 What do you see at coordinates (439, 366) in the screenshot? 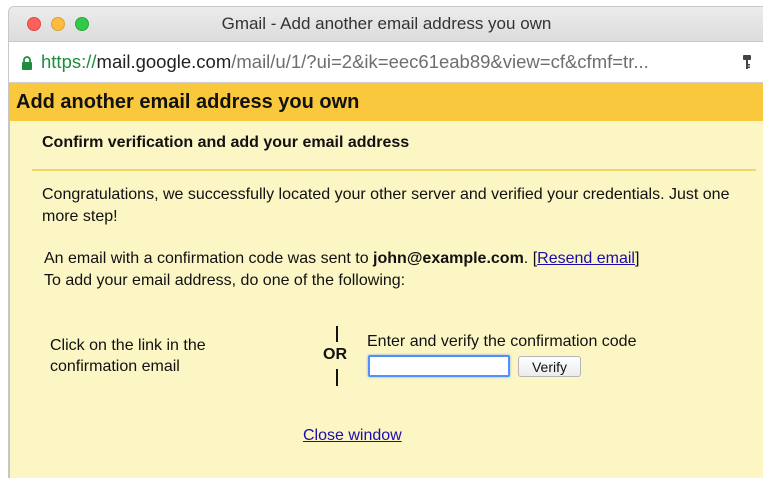
I see `confirmation-code-input` at bounding box center [439, 366].